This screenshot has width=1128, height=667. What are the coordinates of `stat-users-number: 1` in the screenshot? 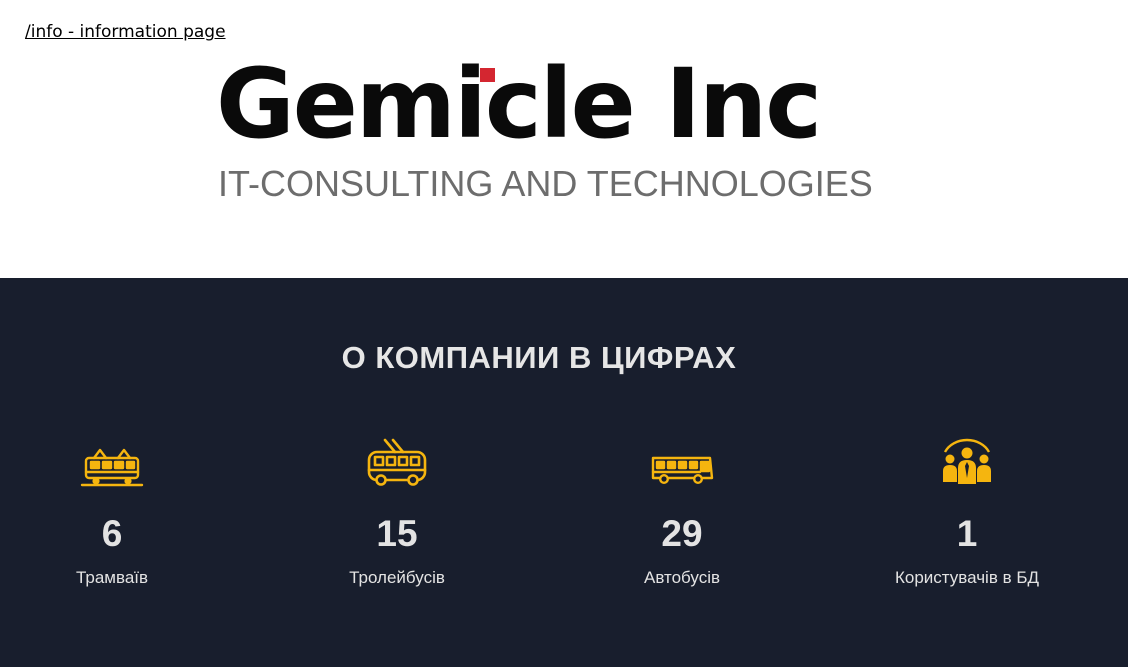 It's located at (967, 533).